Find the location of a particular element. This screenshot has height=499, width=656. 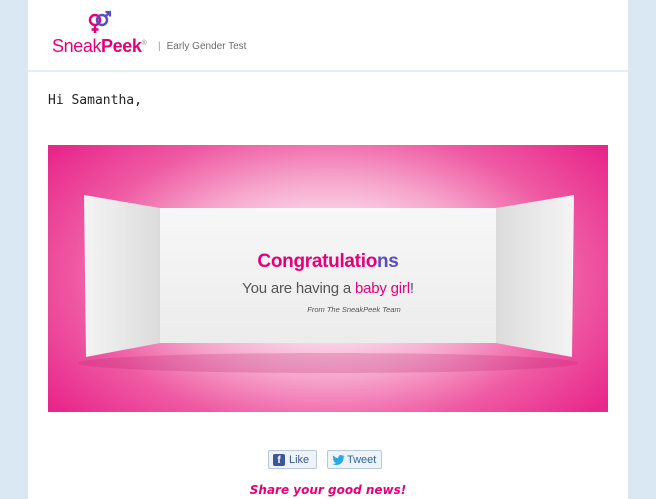

facebook-like-button: f Like is located at coordinates (292, 459).